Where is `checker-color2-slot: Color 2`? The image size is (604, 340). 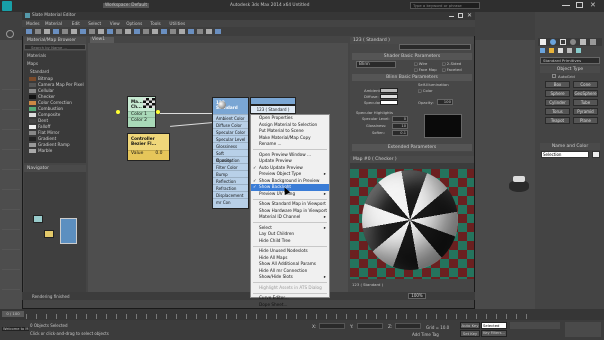
checker-color2-slot: Color 2 is located at coordinates (141, 120).